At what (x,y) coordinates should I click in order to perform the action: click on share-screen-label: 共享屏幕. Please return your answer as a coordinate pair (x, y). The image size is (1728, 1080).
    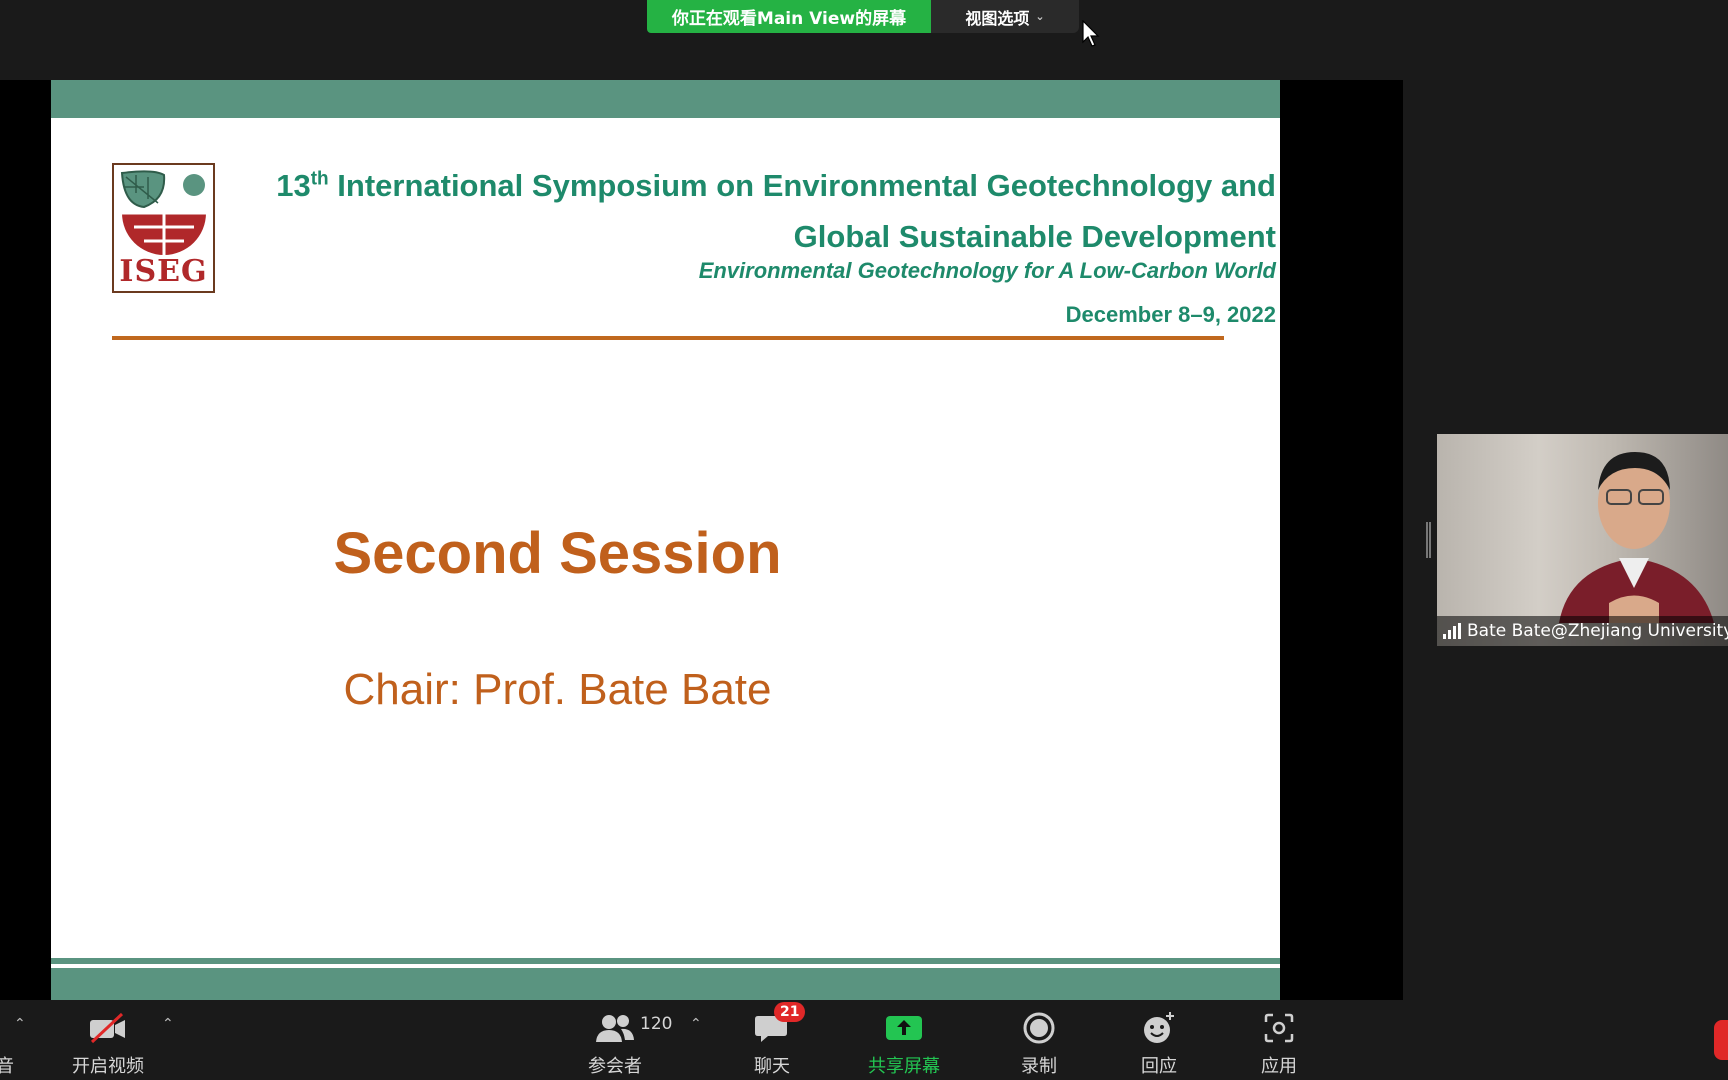
    Looking at the image, I should click on (904, 1066).